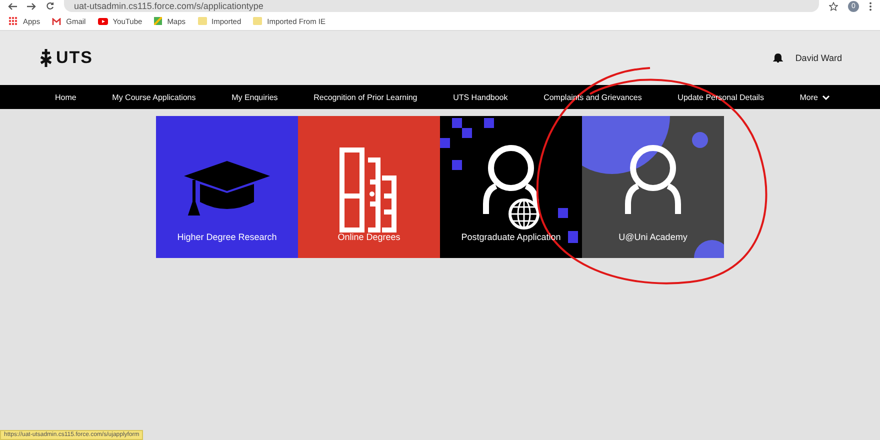 Image resolution: width=880 pixels, height=440 pixels. What do you see at coordinates (31, 6) in the screenshot?
I see `forward-arrow-icon` at bounding box center [31, 6].